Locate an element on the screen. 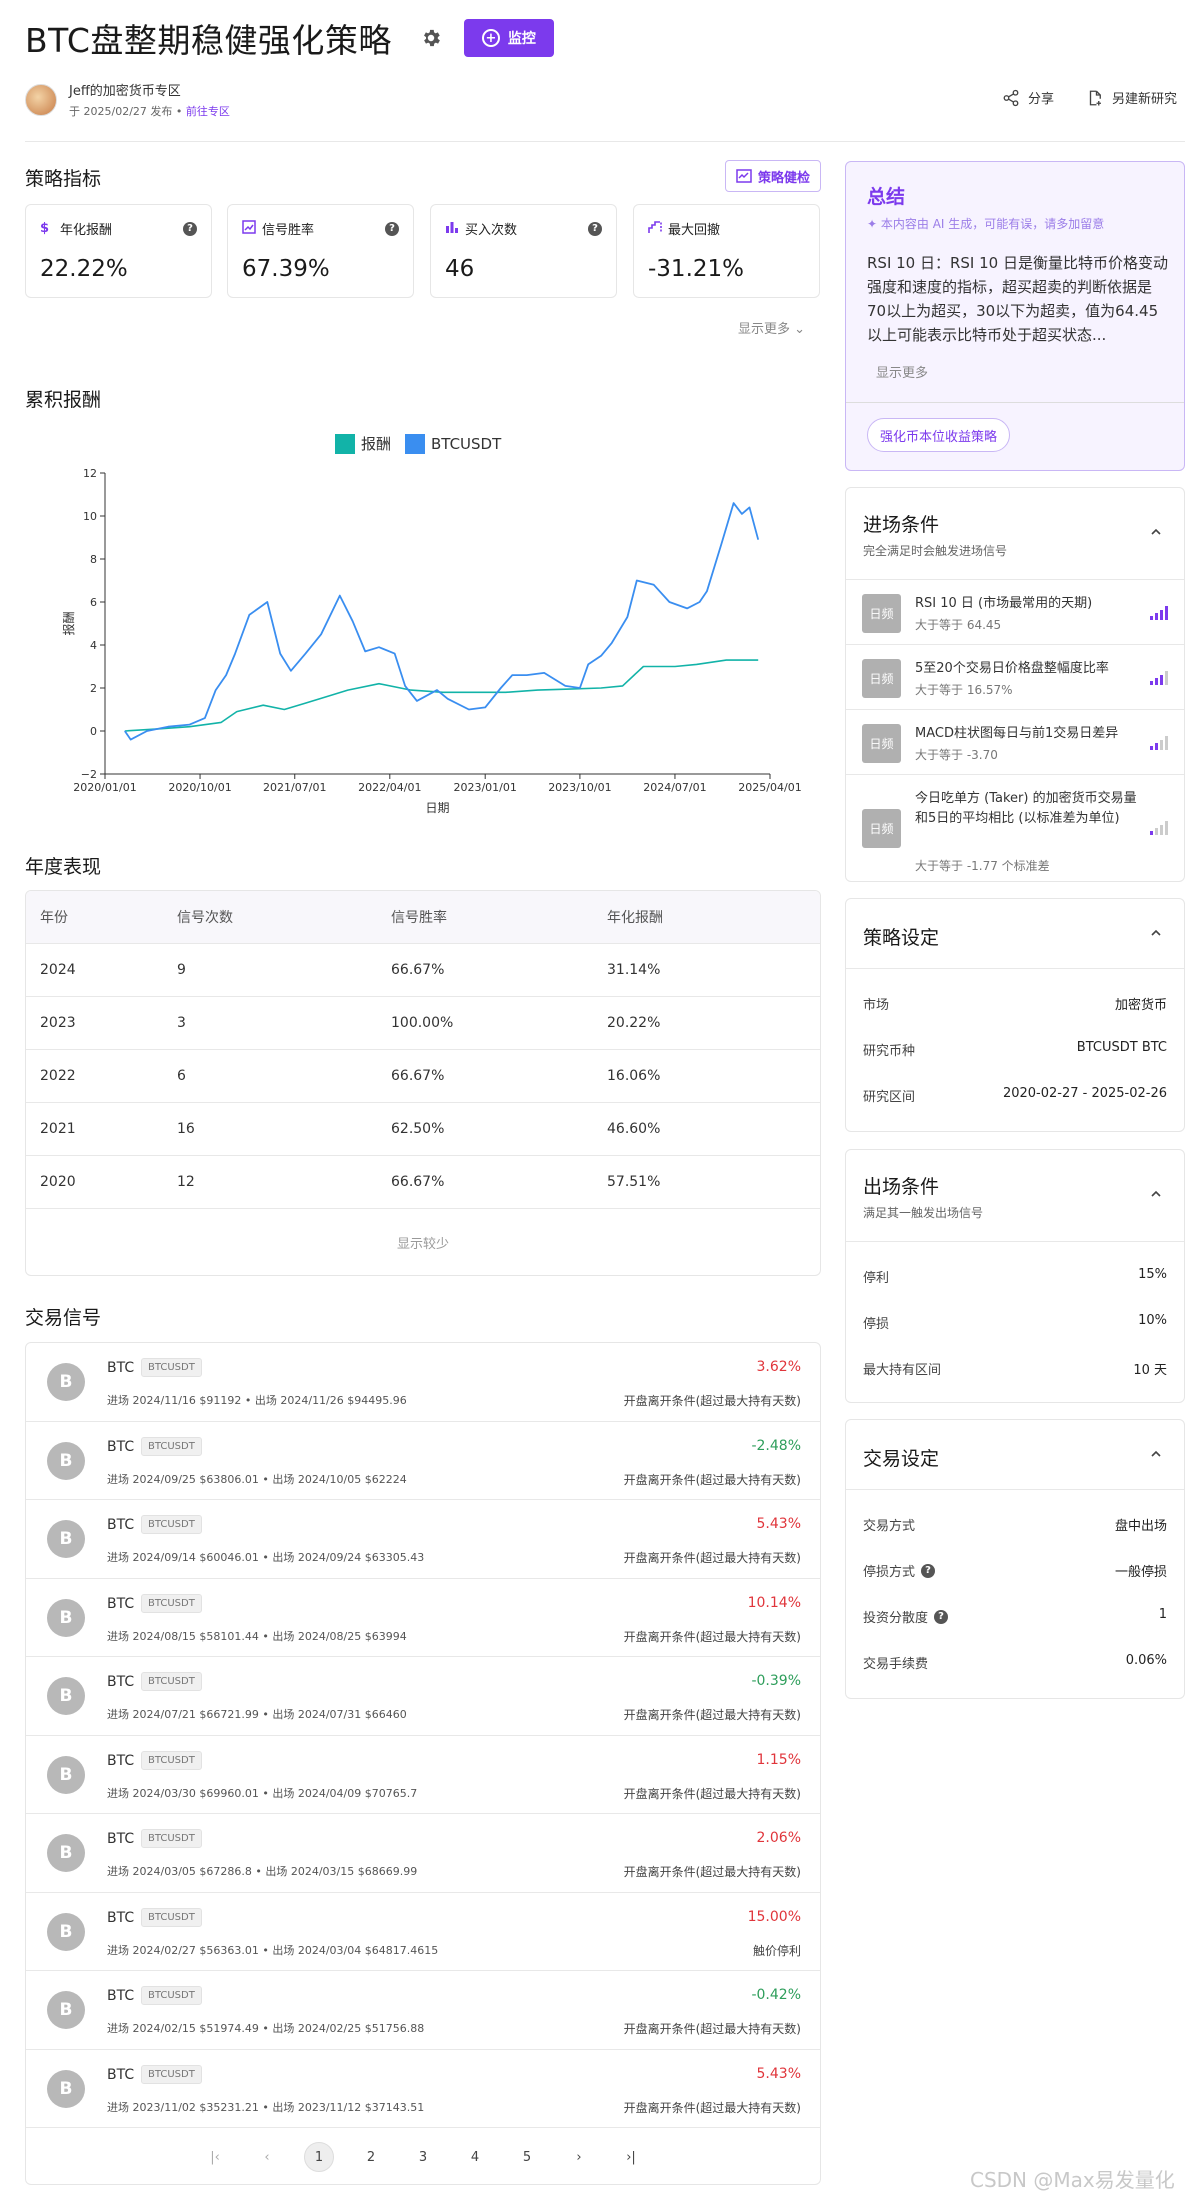 This screenshot has width=1193, height=2195. plus-icon: + is located at coordinates (490, 38).